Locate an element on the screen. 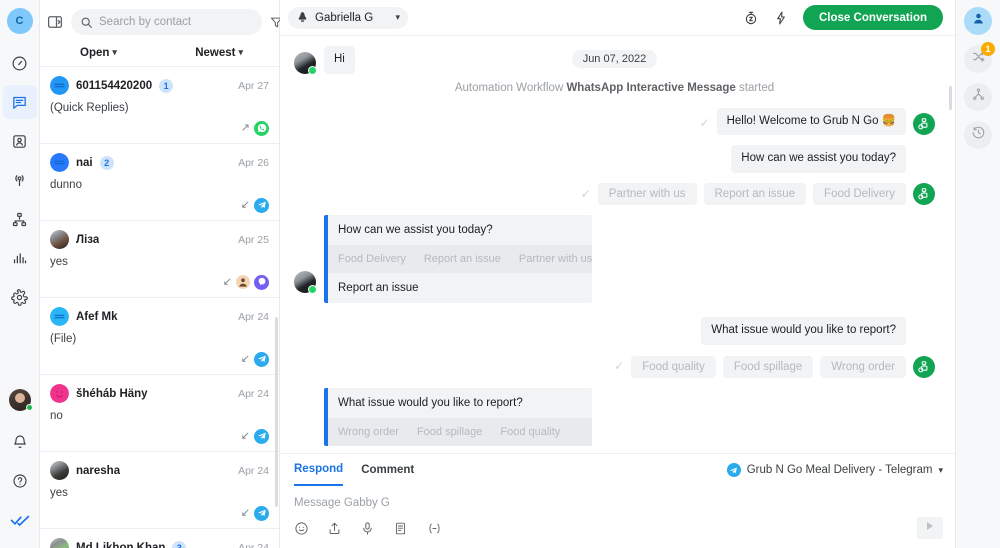 Image resolution: width=1000 pixels, height=548 pixels. channel-selector: Grub N Go Meal Delivery - Telegram ▾ is located at coordinates (834, 470).